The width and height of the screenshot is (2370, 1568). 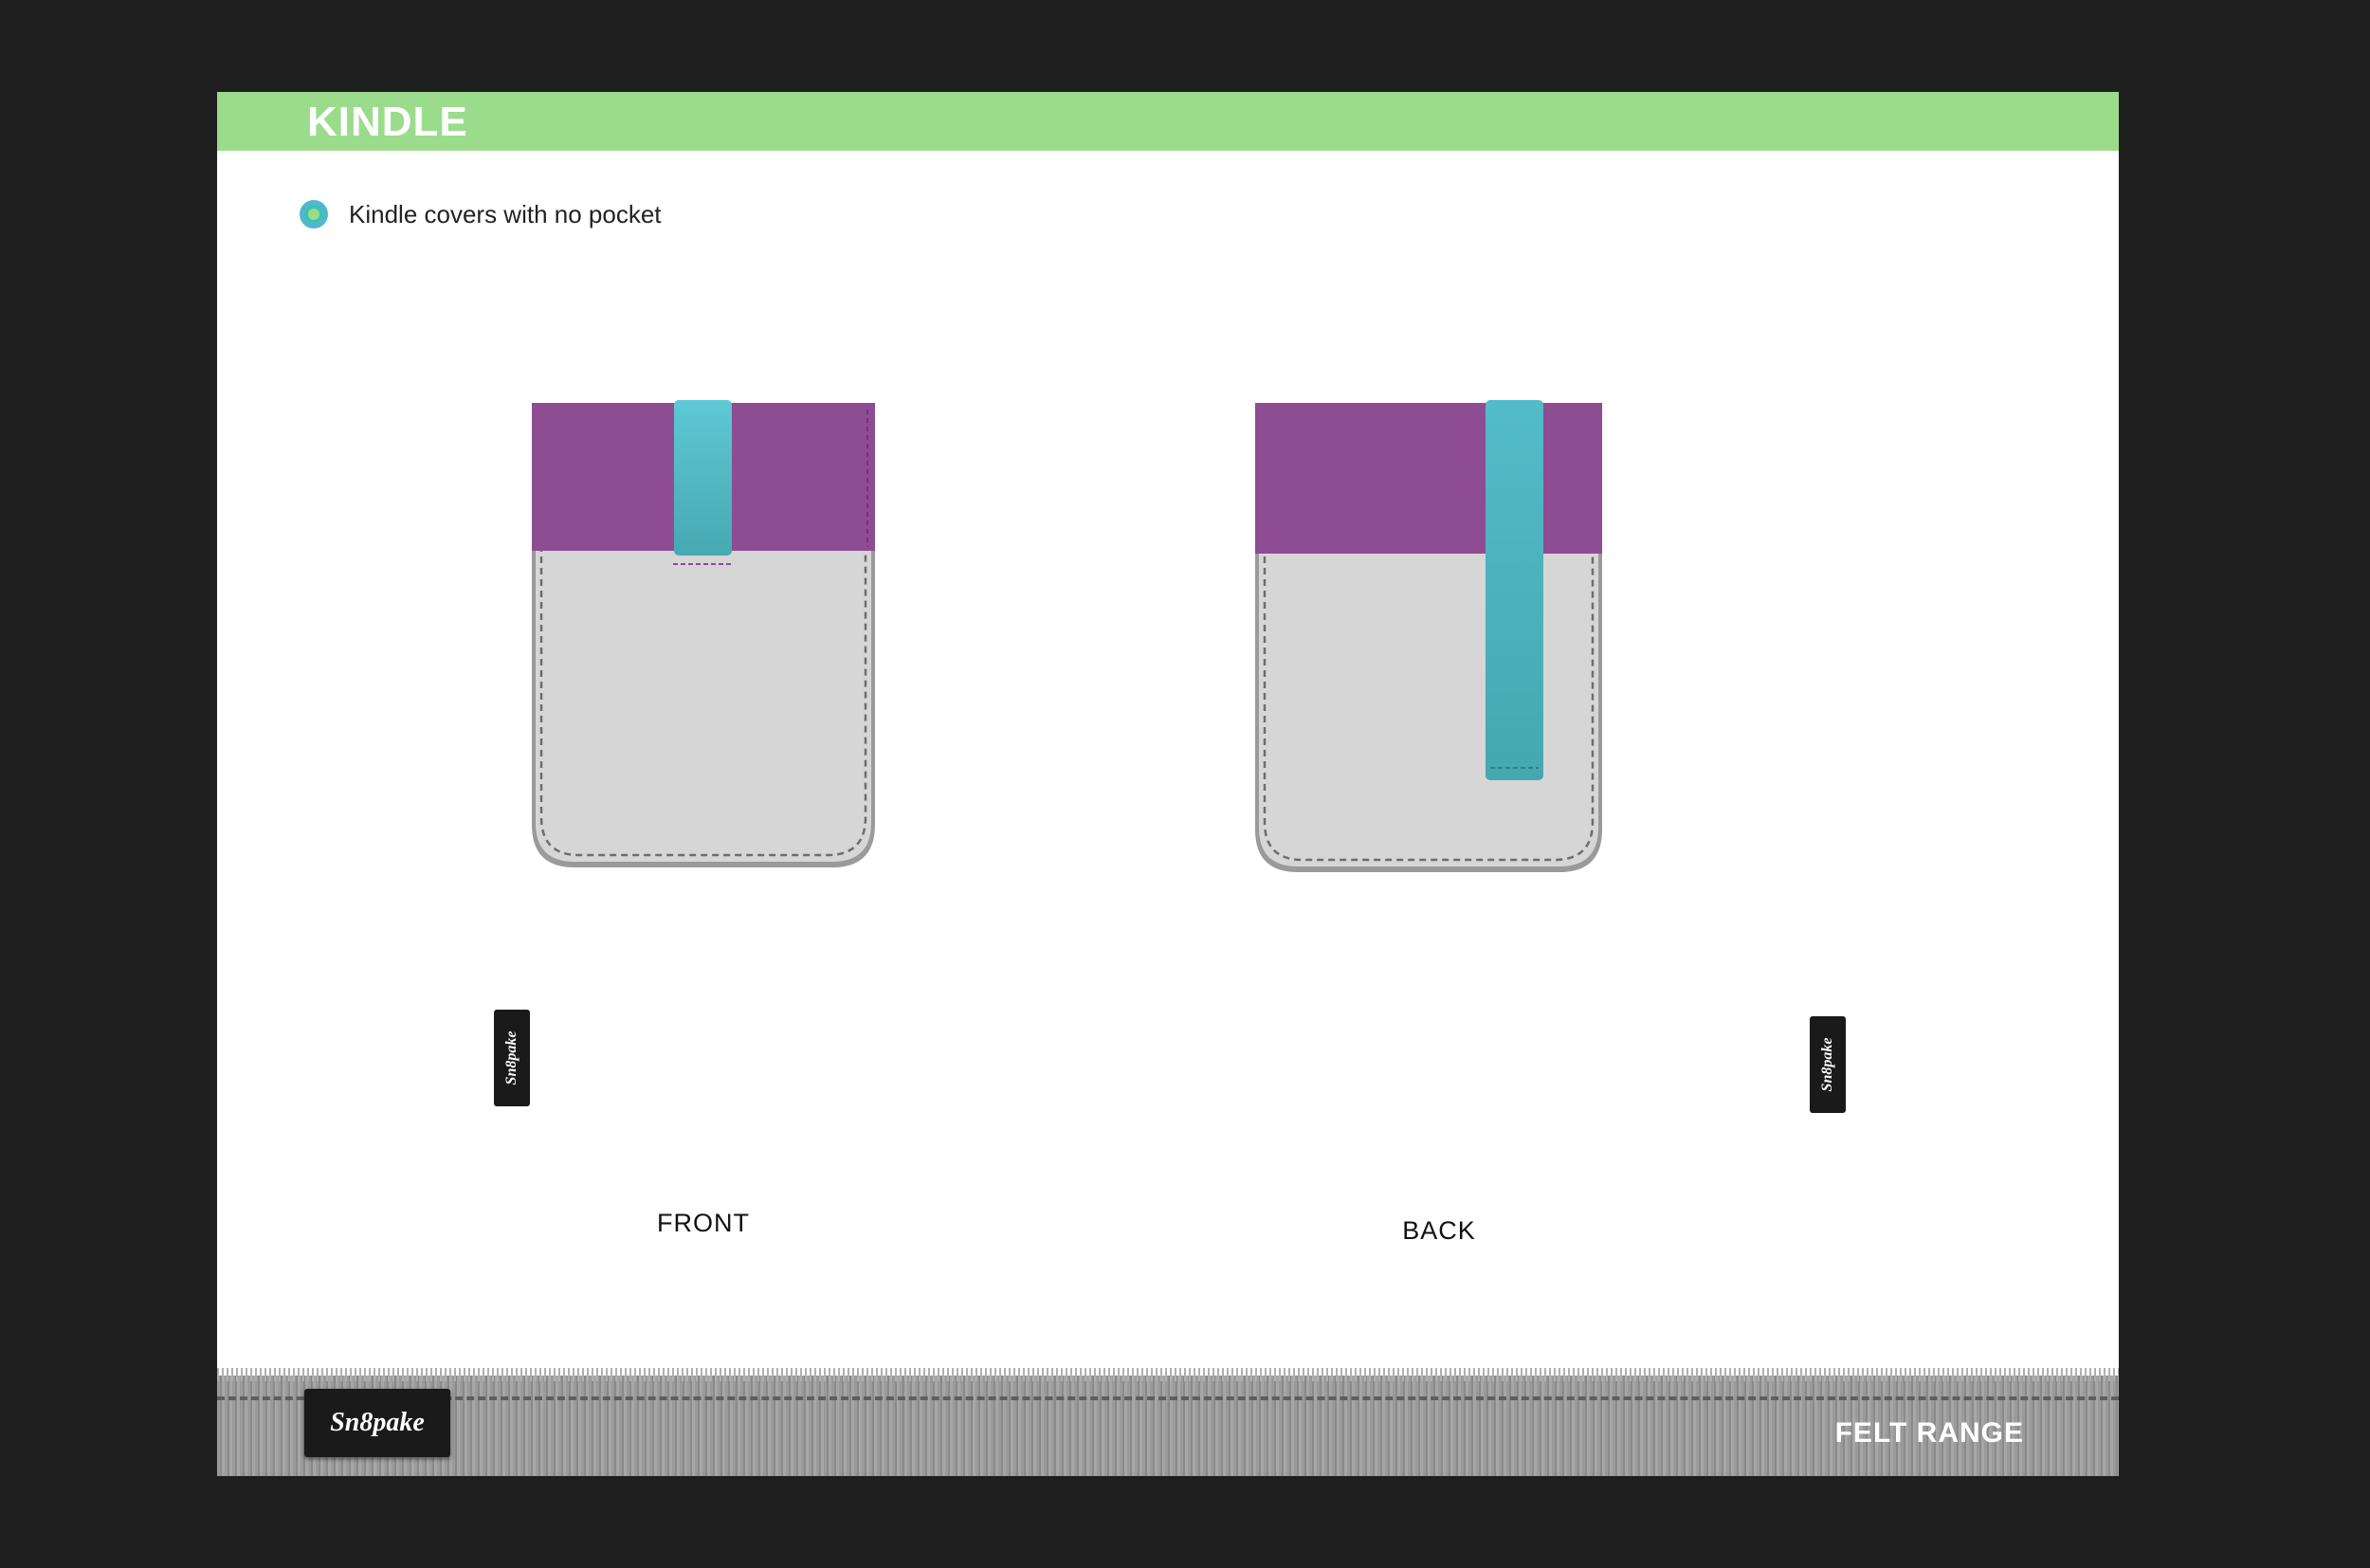 I want to click on stitch-line, so click(x=1168, y=1398).